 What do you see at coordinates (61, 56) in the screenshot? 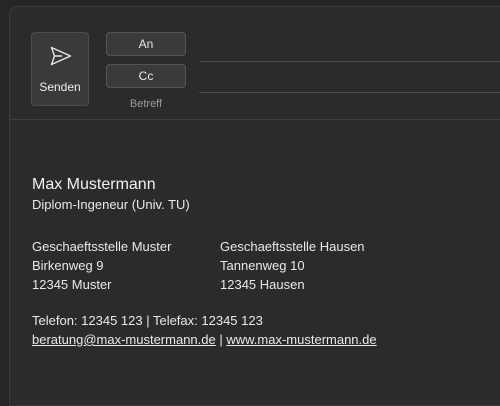
I see `send-icon` at bounding box center [61, 56].